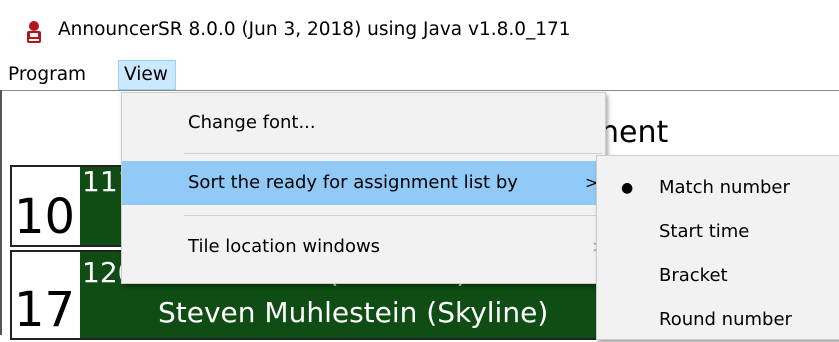 Image resolution: width=839 pixels, height=342 pixels. Describe the element at coordinates (724, 187) in the screenshot. I see `submenu-item-label: Match number` at that location.